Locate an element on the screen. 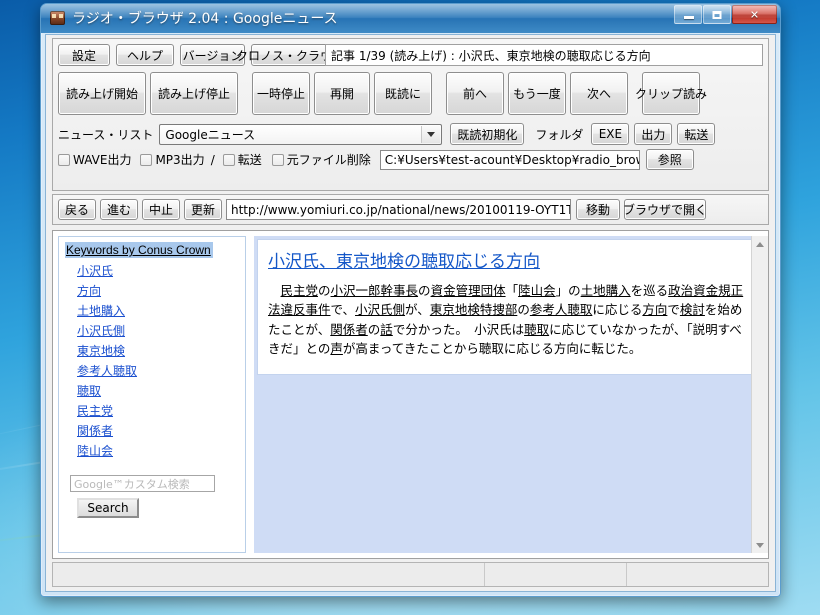 The width and height of the screenshot is (820, 615). mp3-output-label: MP3出力 is located at coordinates (180, 160).